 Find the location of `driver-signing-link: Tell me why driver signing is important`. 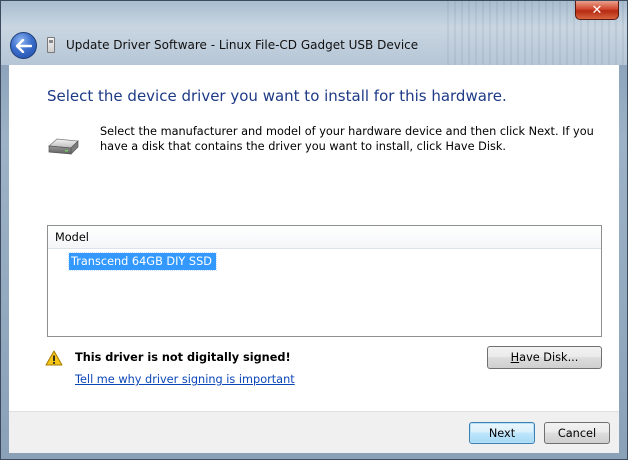

driver-signing-link: Tell me why driver signing is important is located at coordinates (185, 379).